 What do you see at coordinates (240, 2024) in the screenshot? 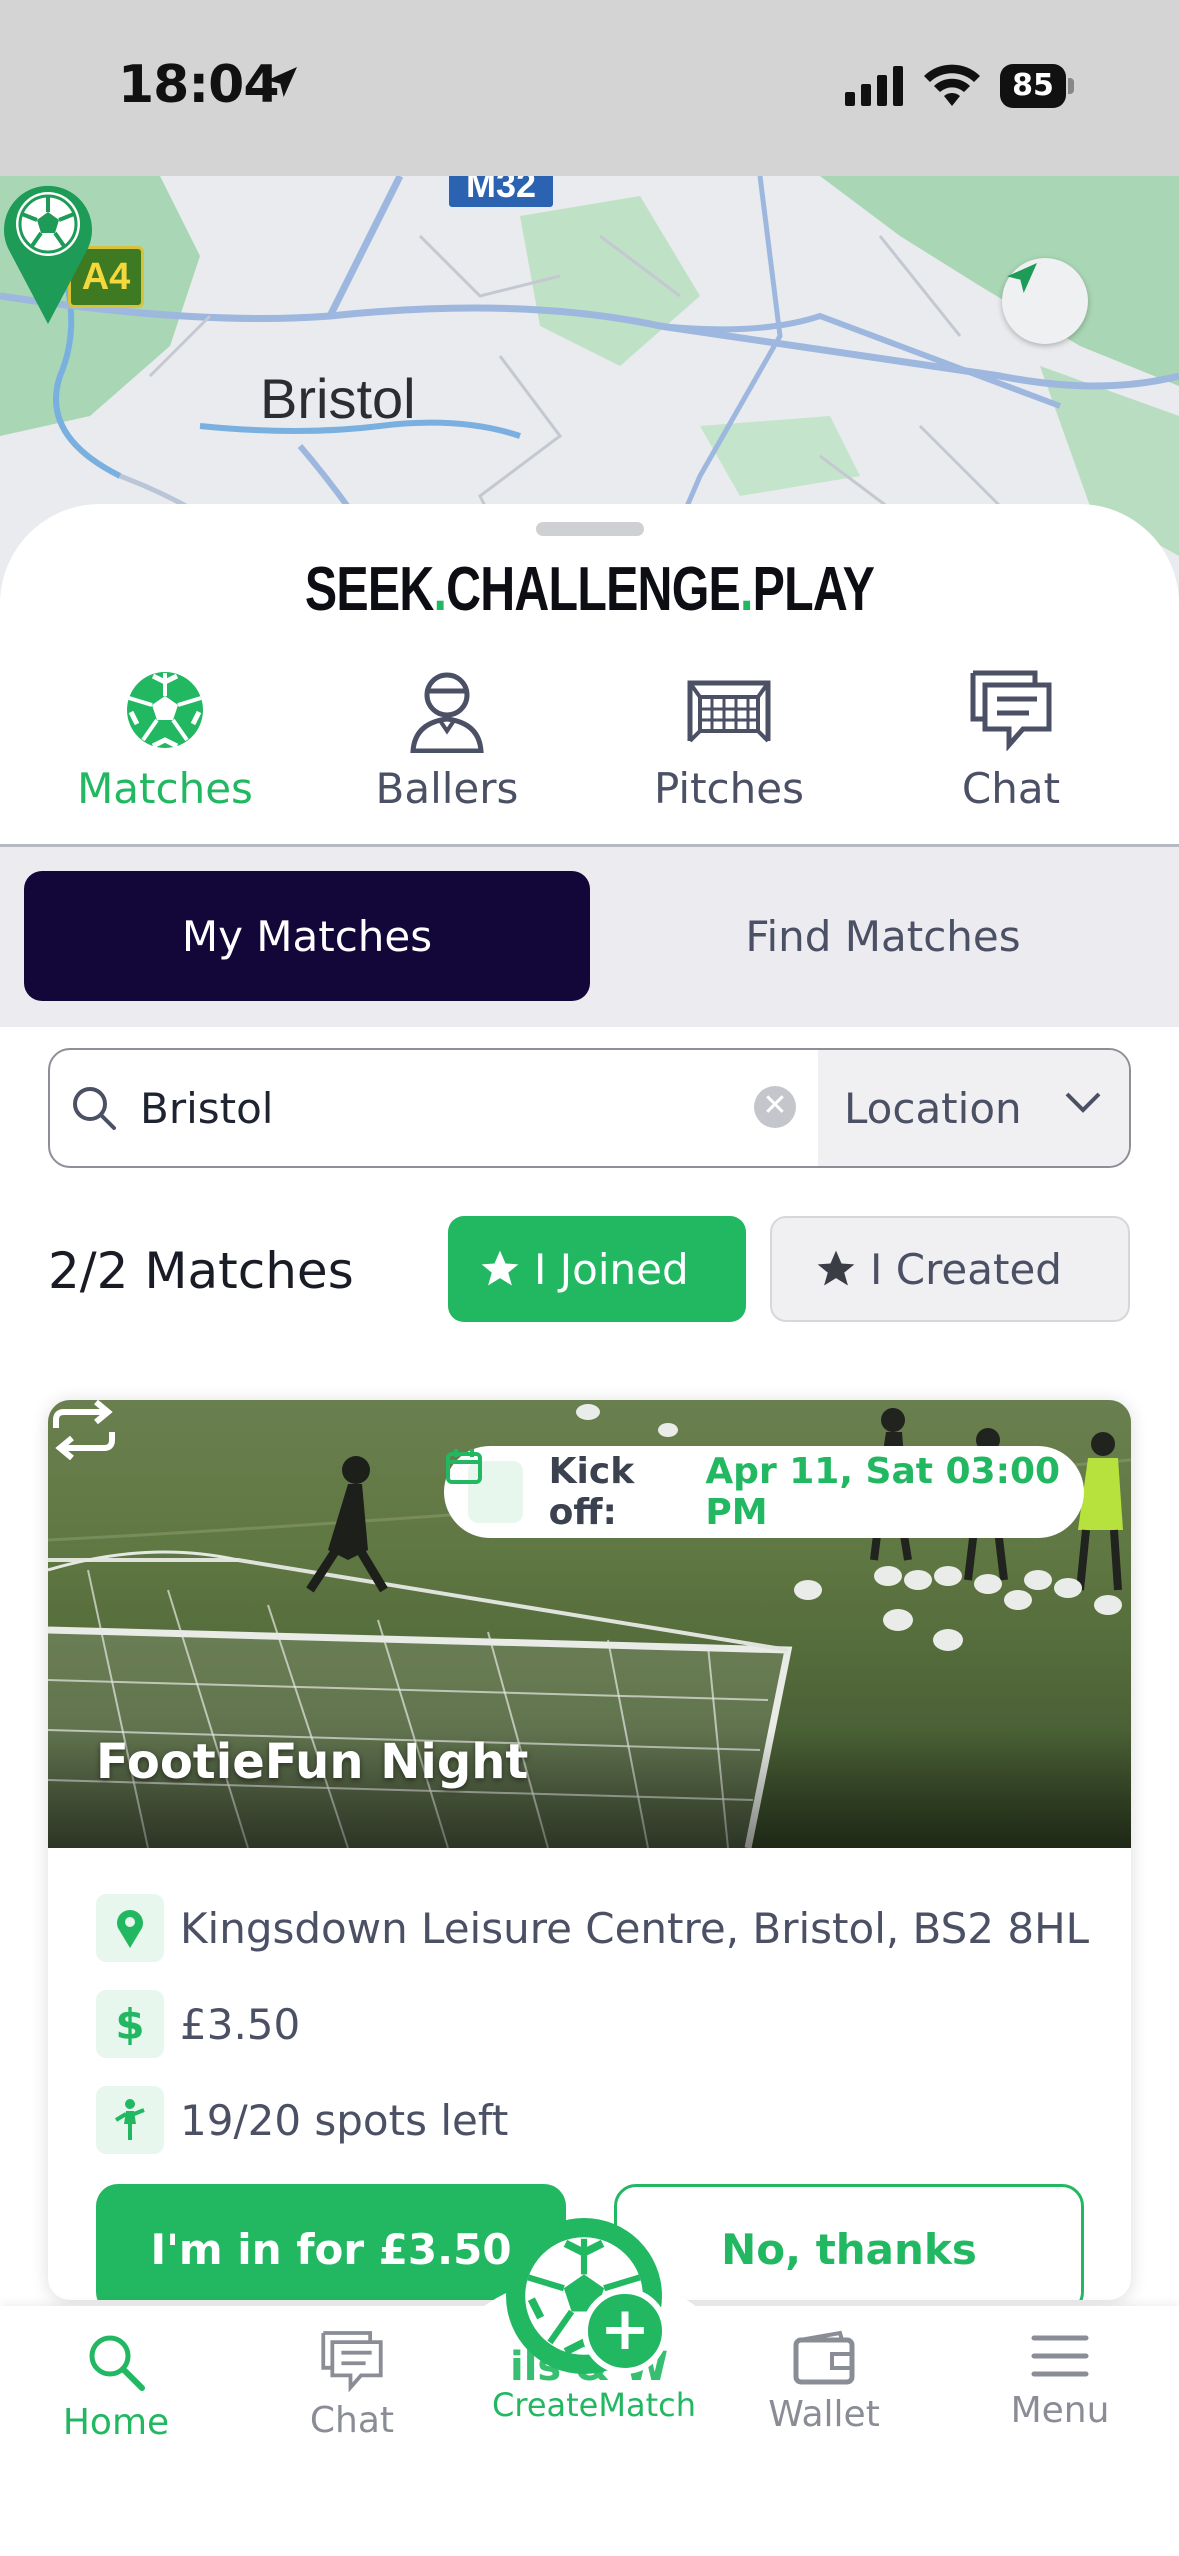
I see `price-text: £3.50` at bounding box center [240, 2024].